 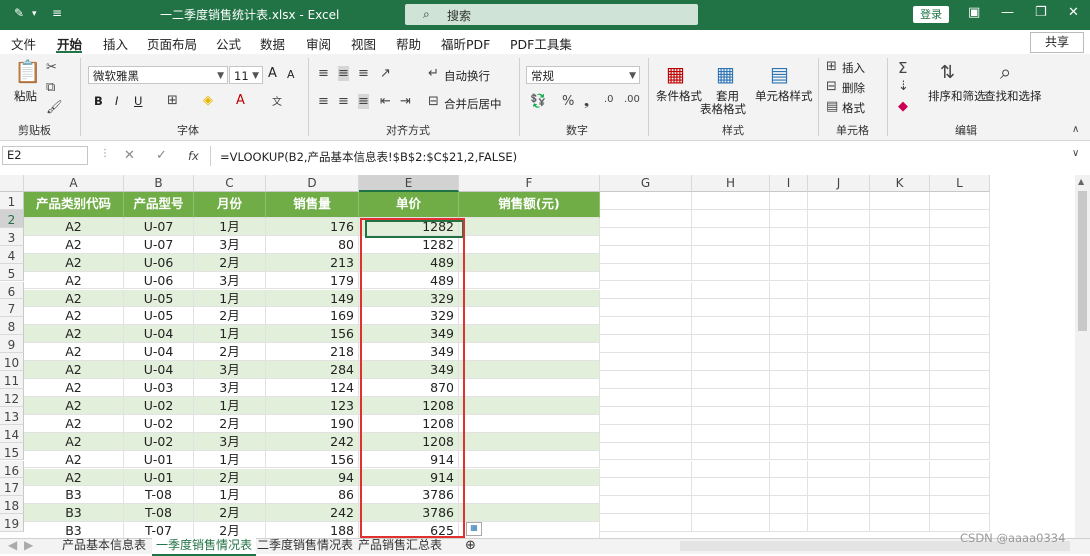 I want to click on cancel-icon: ✕, so click(x=129, y=155).